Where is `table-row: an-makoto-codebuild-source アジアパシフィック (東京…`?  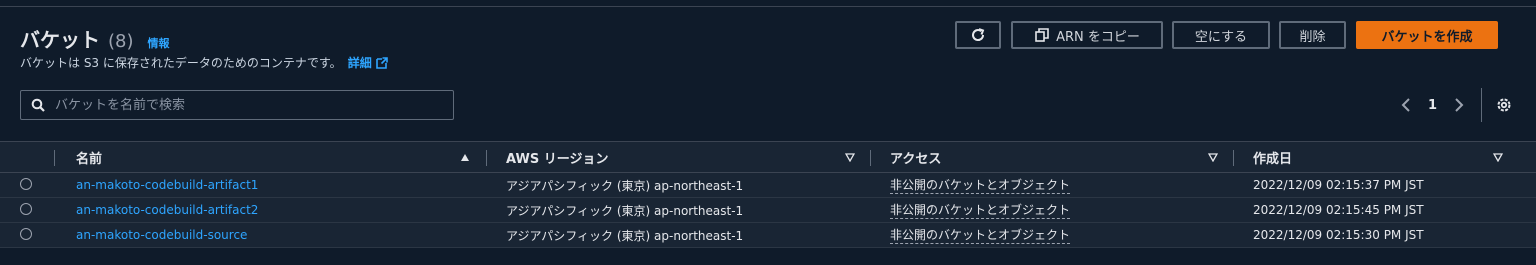
table-row: an-makoto-codebuild-source アジアパシフィック (東京… is located at coordinates (768, 235).